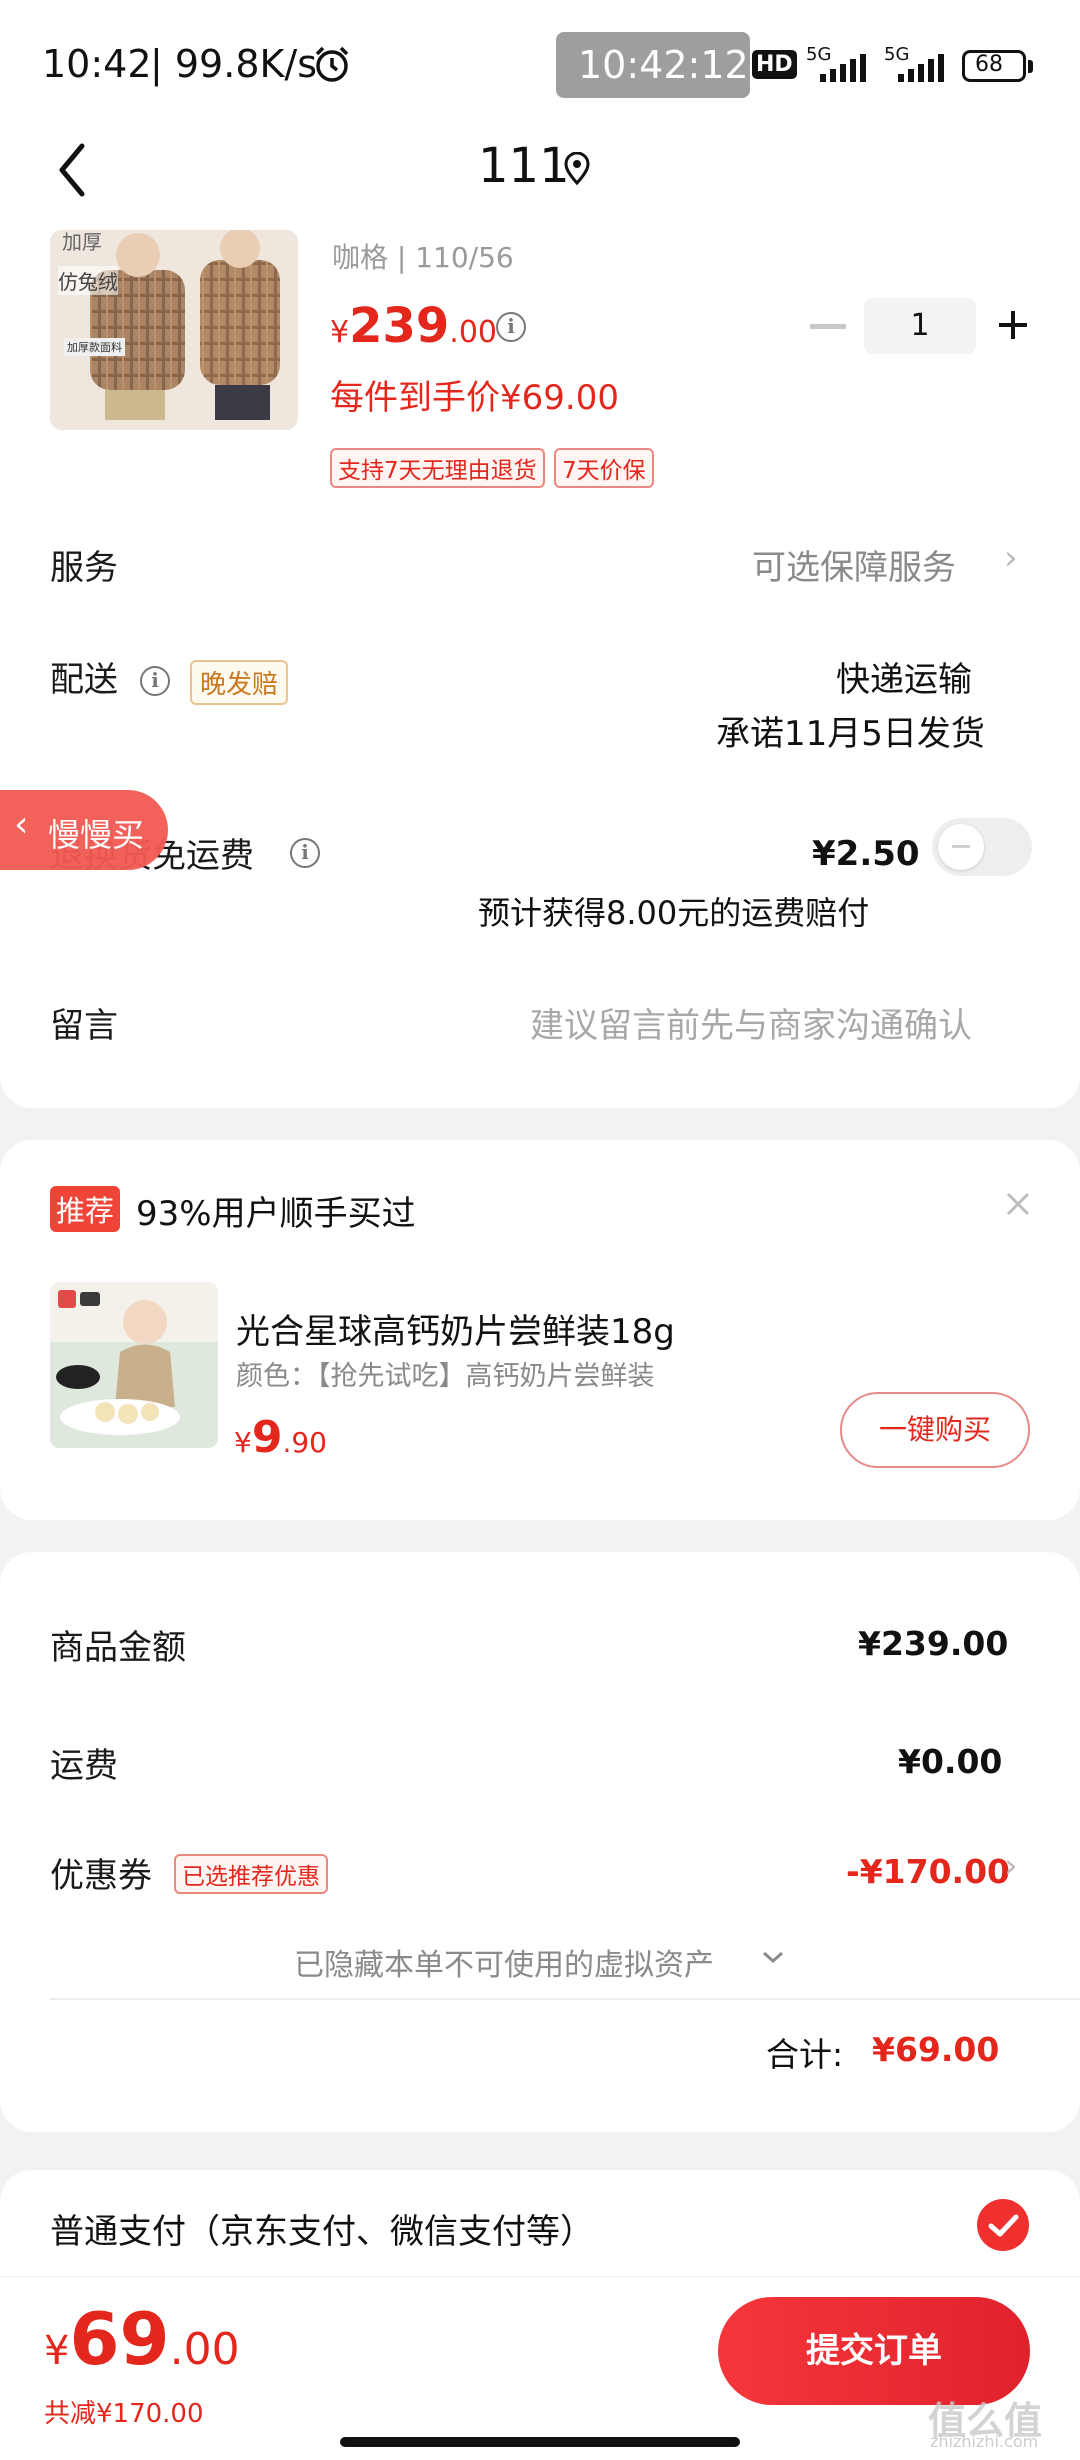 The width and height of the screenshot is (1080, 2460). Describe the element at coordinates (84, 568) in the screenshot. I see `service-label: 服务` at that location.